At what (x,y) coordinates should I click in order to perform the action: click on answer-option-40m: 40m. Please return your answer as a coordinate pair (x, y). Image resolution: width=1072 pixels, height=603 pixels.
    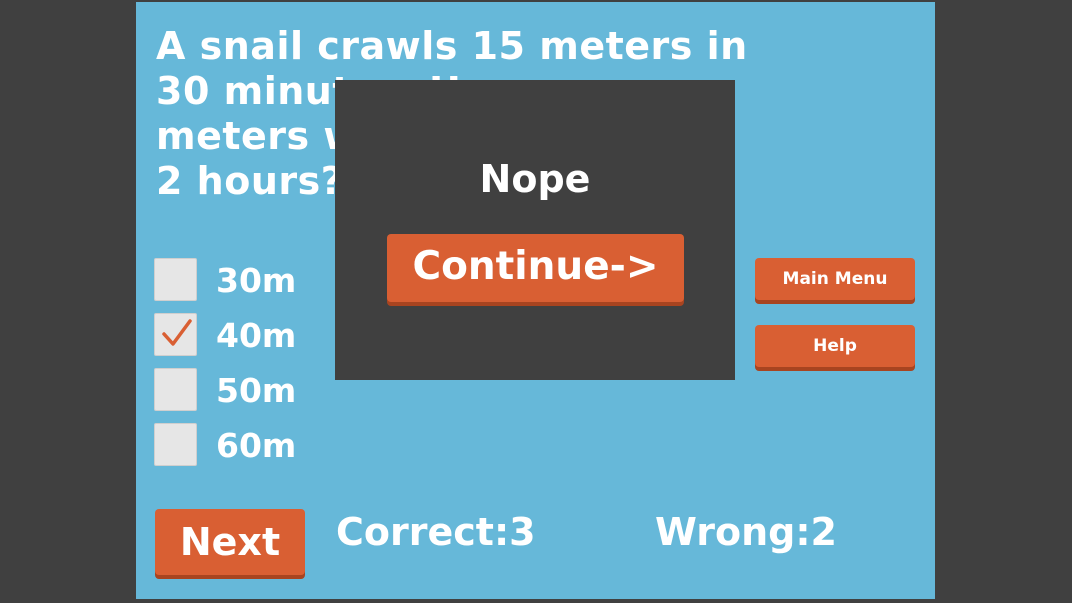
    Looking at the image, I should click on (239, 340).